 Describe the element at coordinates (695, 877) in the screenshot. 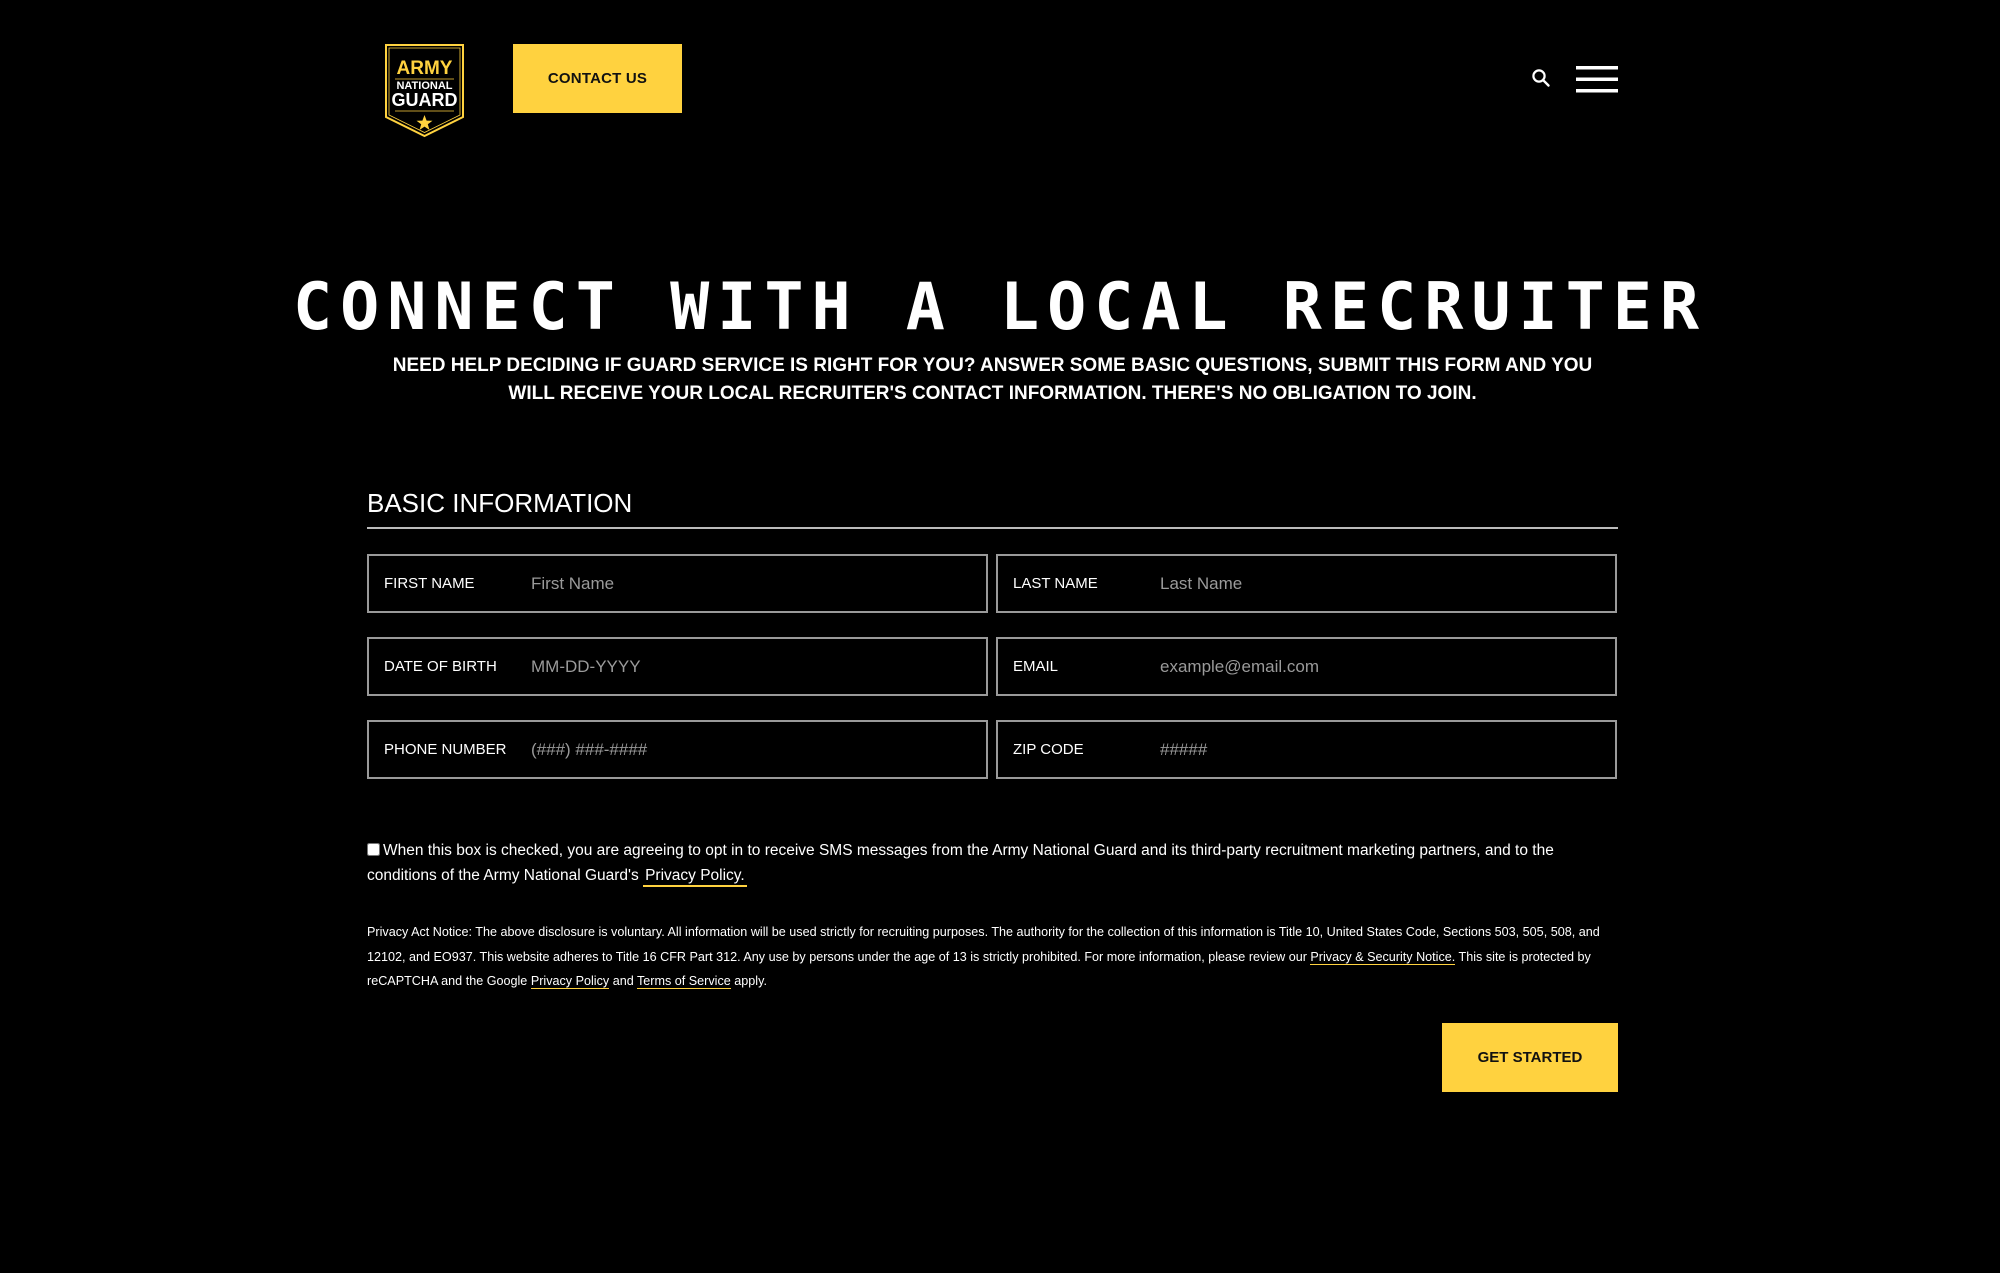

I see `privacy-policy-link: Privacy Policy.` at that location.